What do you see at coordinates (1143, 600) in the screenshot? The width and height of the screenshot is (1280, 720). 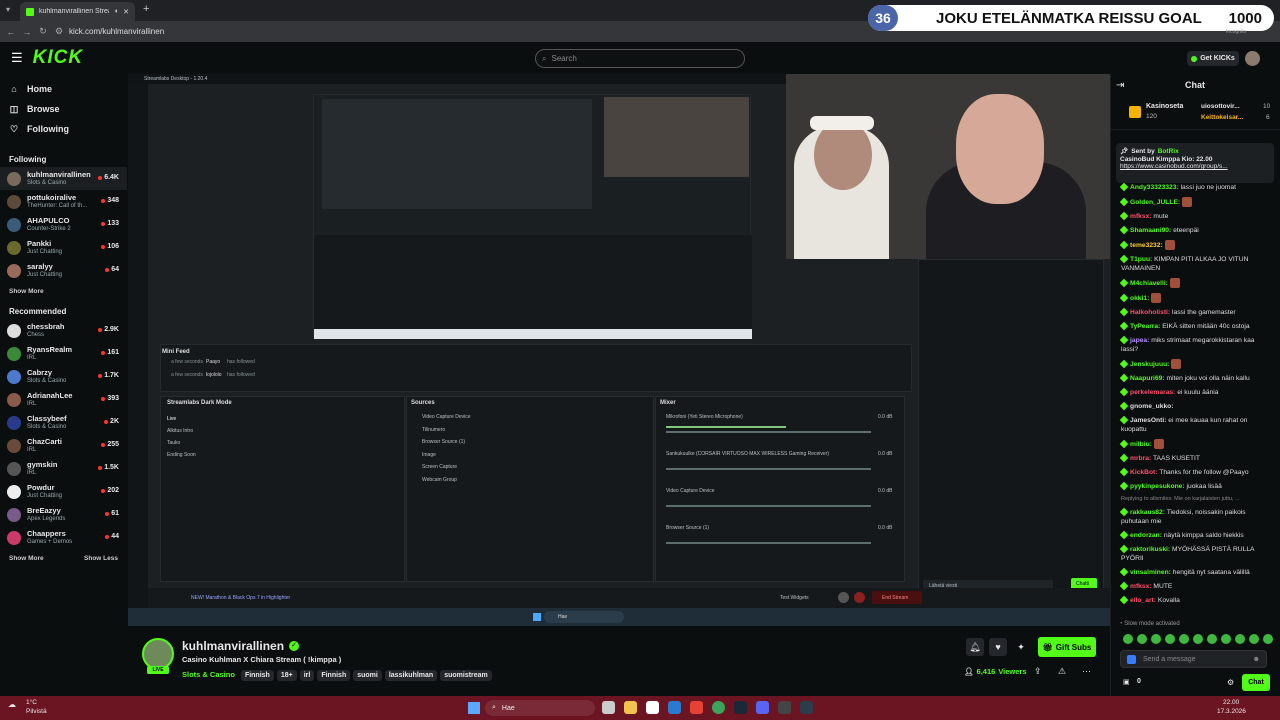 I see `chat-username: ello_art:` at bounding box center [1143, 600].